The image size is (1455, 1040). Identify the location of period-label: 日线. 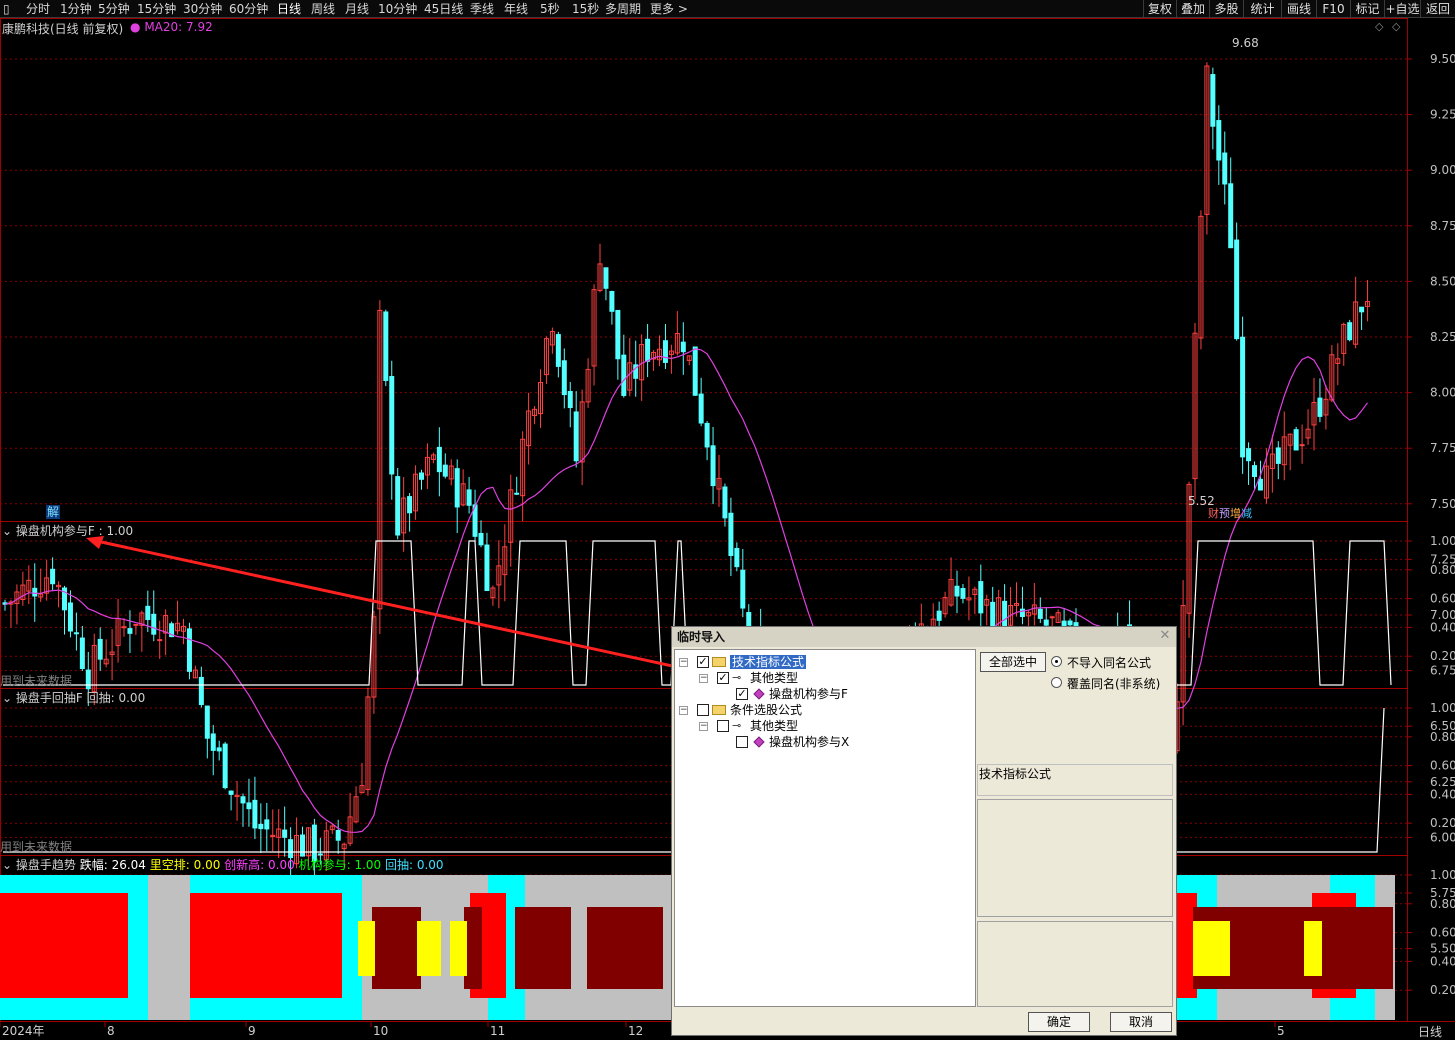
(1430, 1031).